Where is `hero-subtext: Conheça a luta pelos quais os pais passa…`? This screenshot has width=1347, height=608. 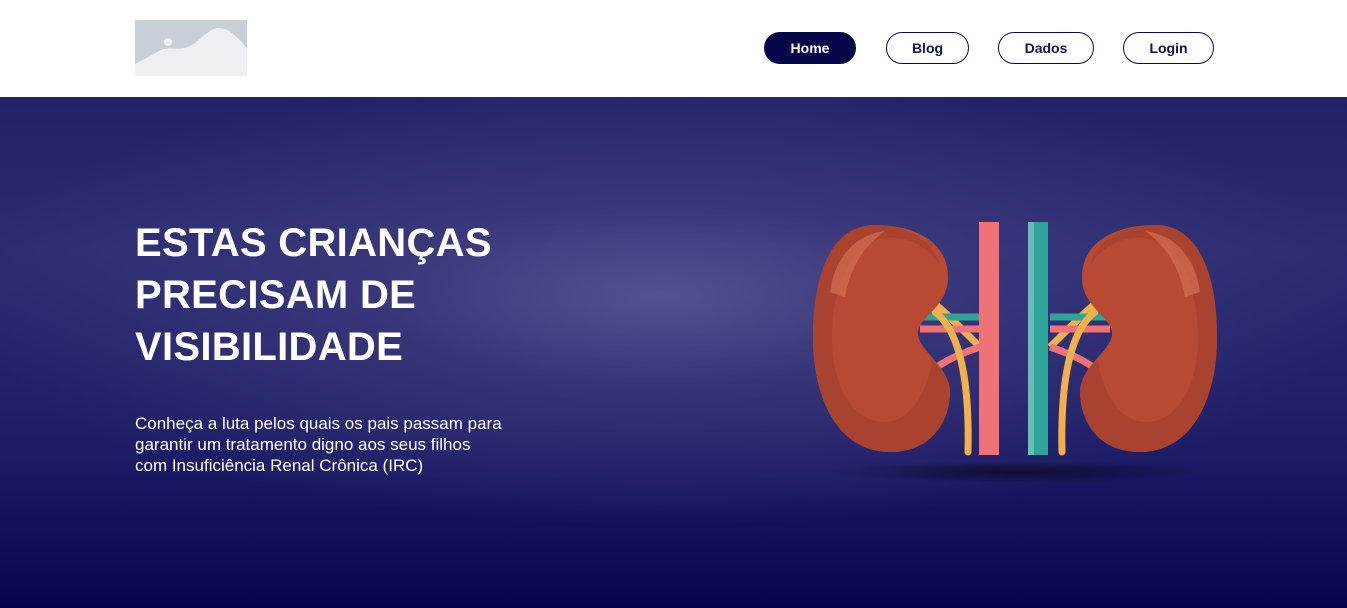
hero-subtext: Conheça a luta pelos quais os pais passa… is located at coordinates (318, 444).